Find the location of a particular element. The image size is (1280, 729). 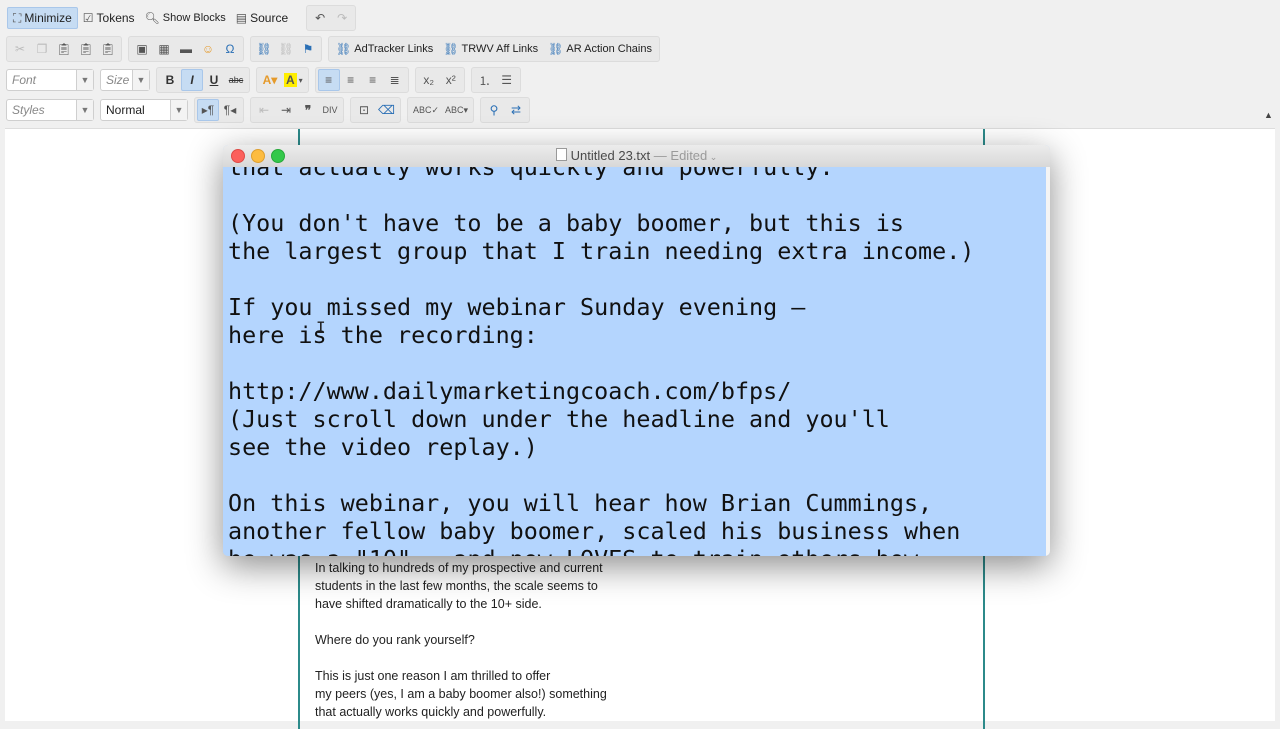

link-button: ⛓ is located at coordinates (264, 49).